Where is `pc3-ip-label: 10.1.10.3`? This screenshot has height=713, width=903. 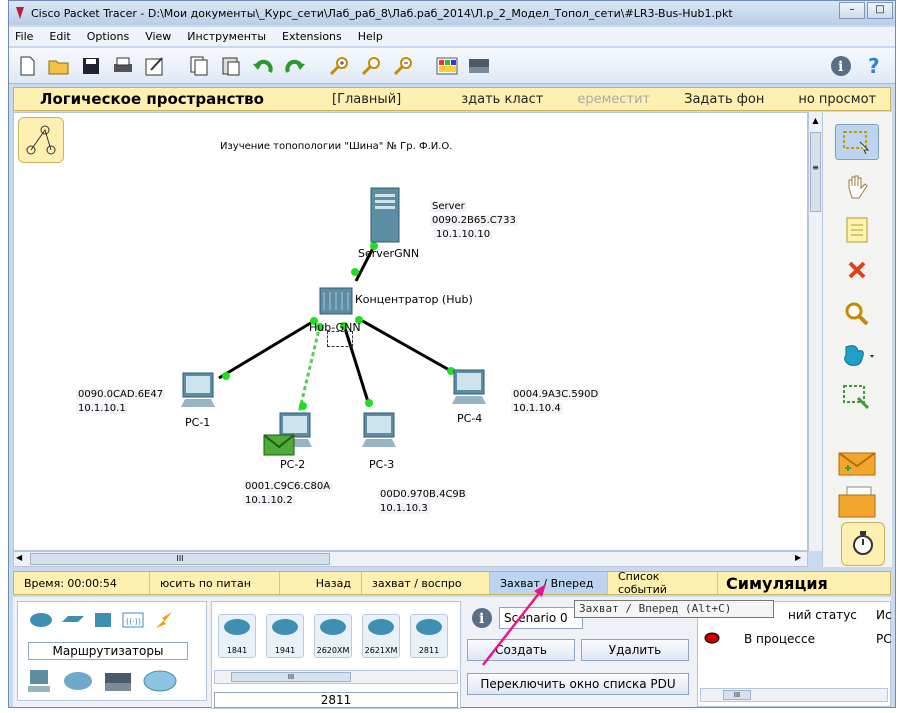
pc3-ip-label: 10.1.10.3 is located at coordinates (404, 508).